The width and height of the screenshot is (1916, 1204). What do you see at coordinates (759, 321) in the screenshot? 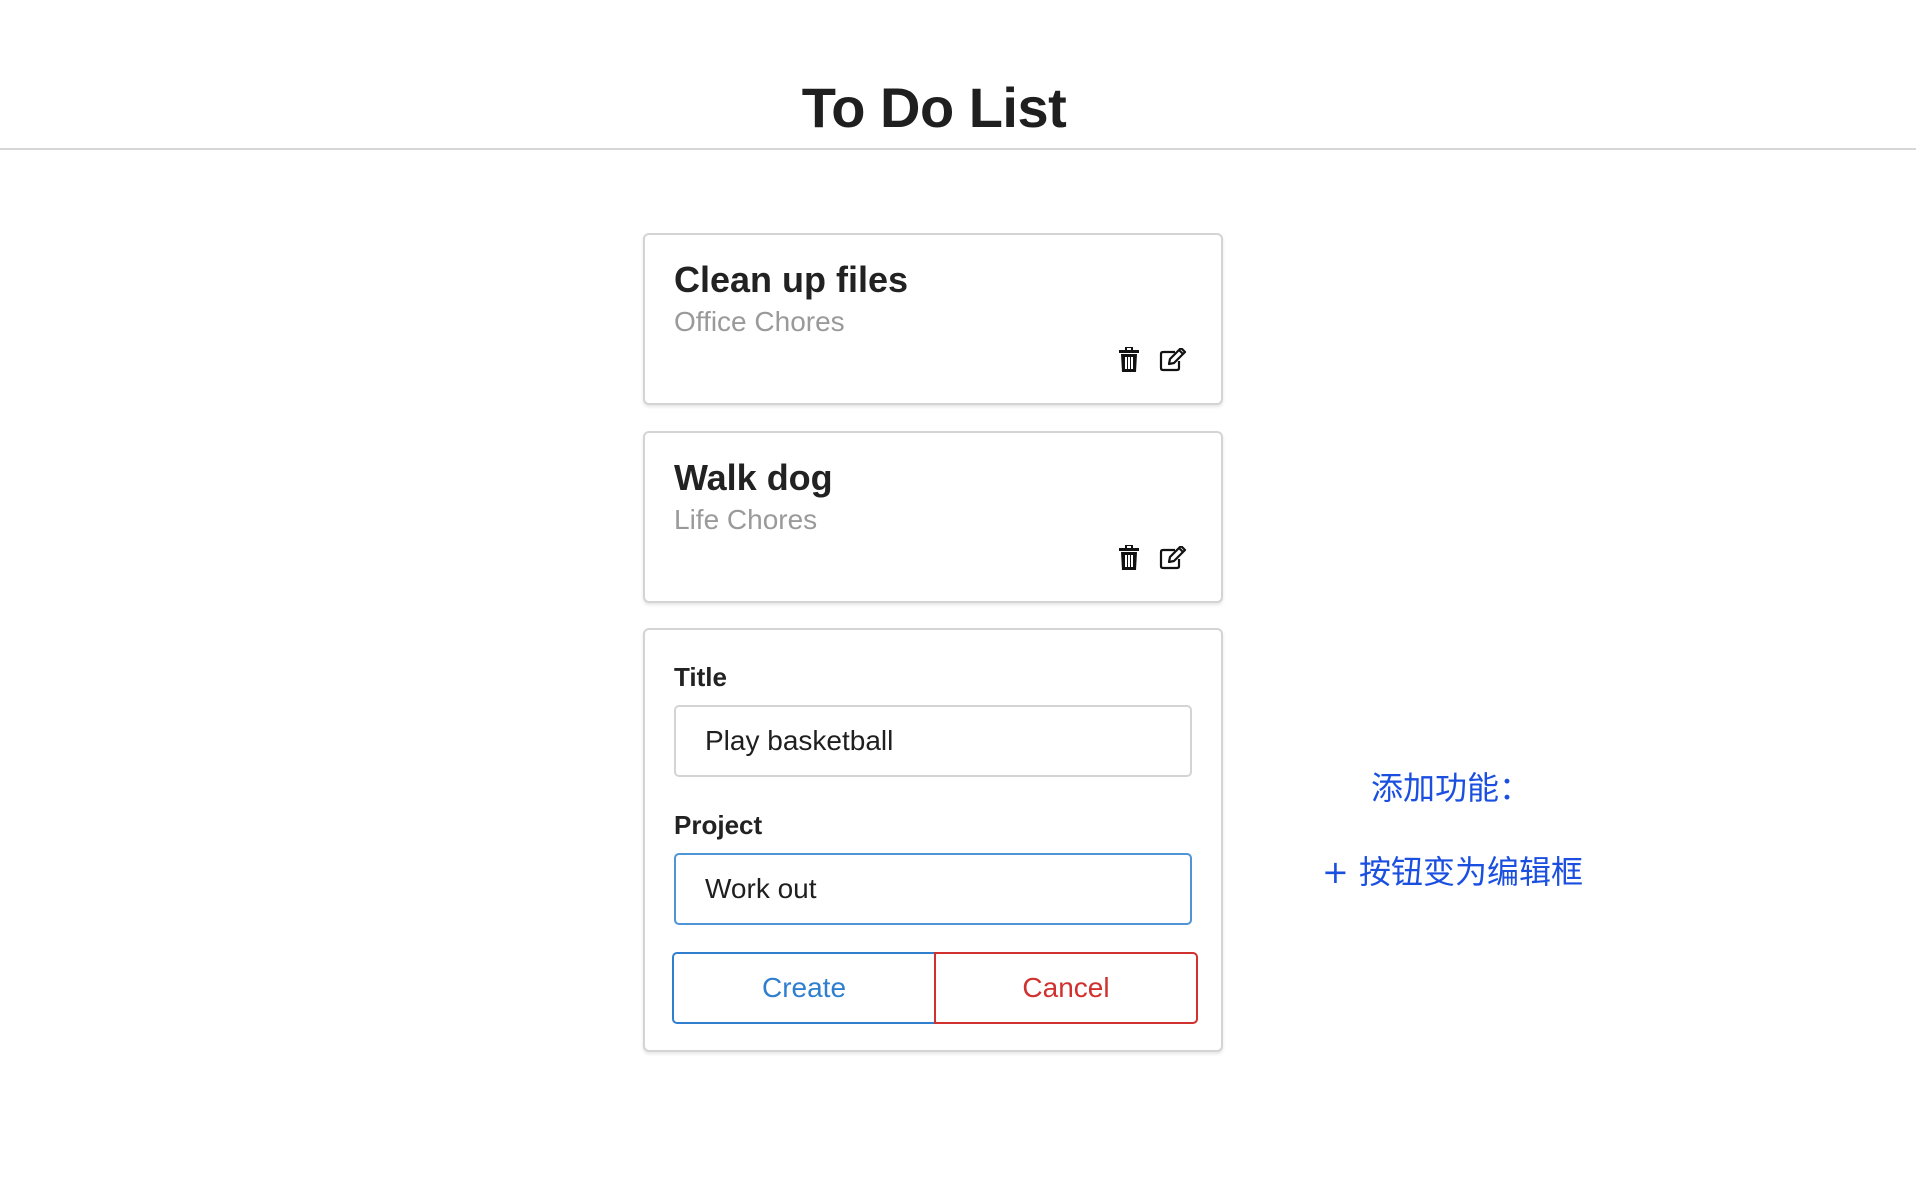
I see `todo-project: Office Chores` at bounding box center [759, 321].